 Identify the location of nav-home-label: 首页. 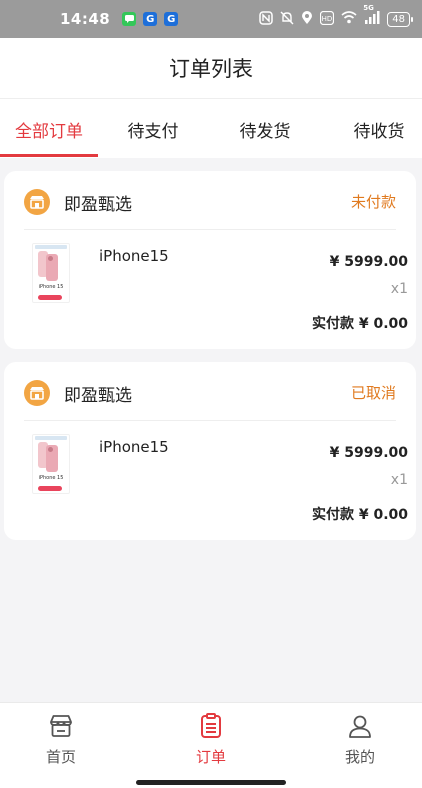
(60, 757).